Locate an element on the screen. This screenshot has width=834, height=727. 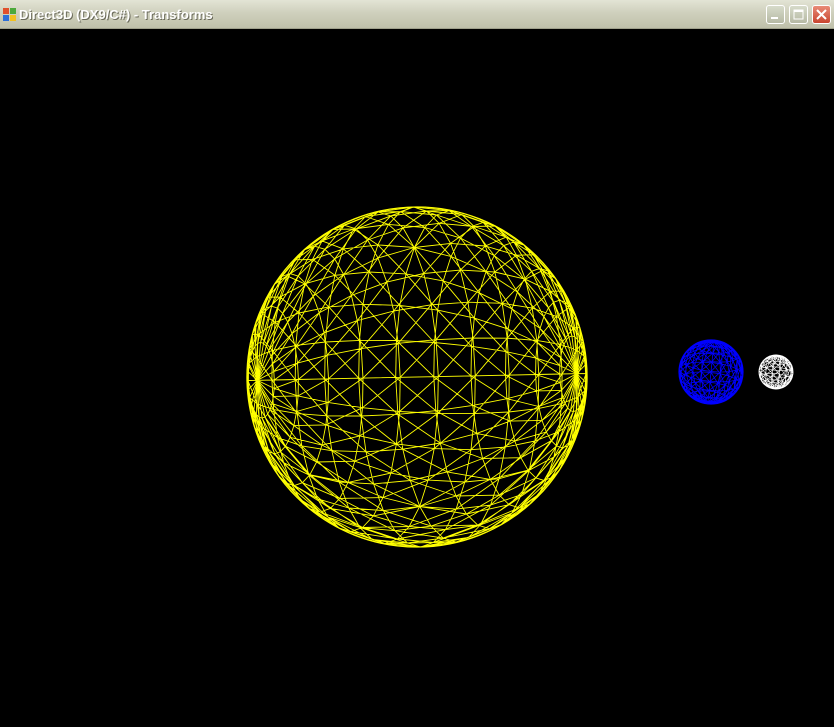
close-button is located at coordinates (821, 14).